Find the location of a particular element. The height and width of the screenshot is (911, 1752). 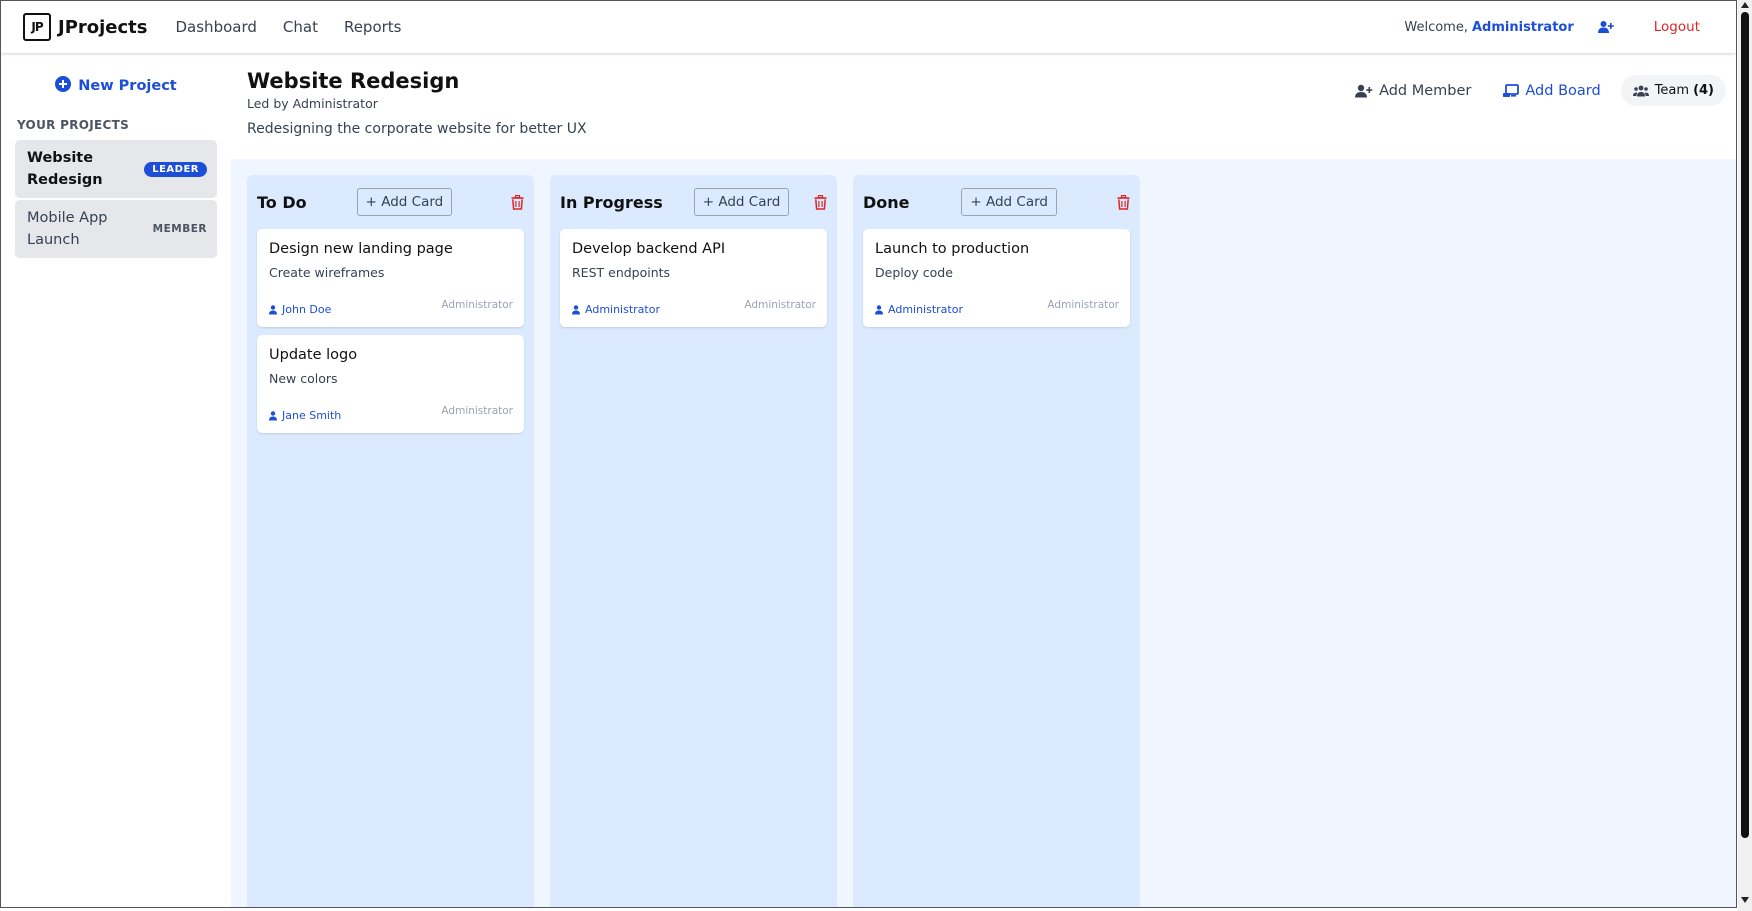

brand: JP JProjects is located at coordinates (85, 27).